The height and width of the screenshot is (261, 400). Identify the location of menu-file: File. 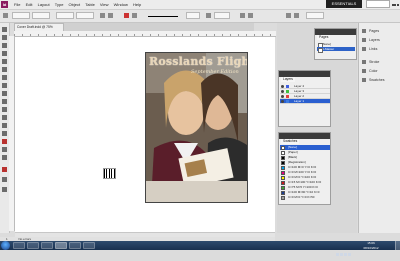
(17, 4).